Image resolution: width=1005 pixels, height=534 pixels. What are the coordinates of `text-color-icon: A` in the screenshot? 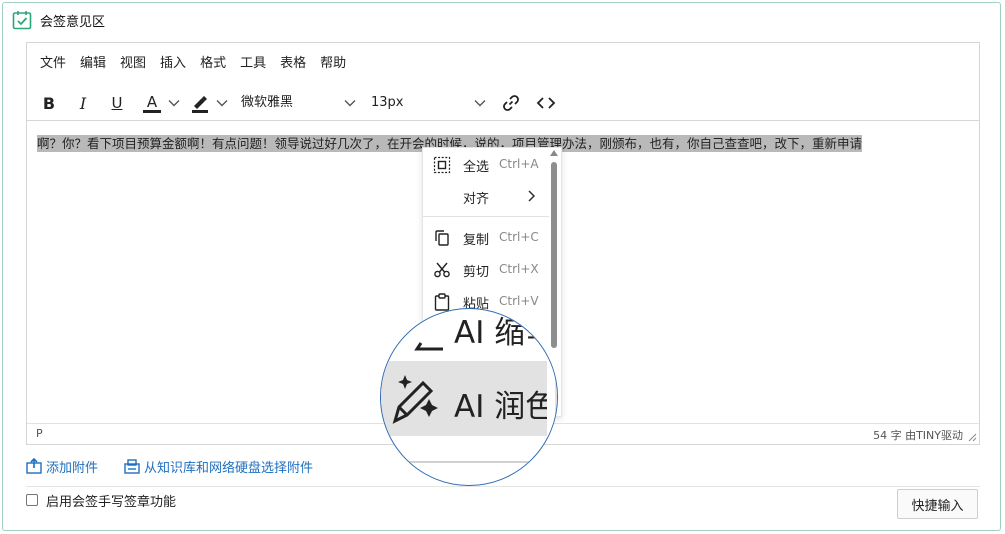 It's located at (152, 101).